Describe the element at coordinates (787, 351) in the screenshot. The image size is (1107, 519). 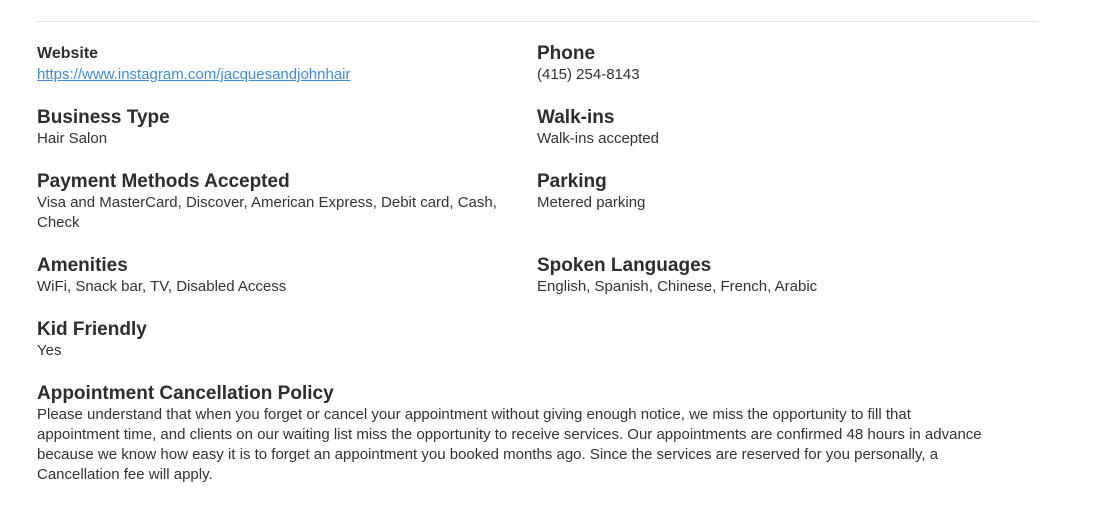
I see `empty-cell` at that location.